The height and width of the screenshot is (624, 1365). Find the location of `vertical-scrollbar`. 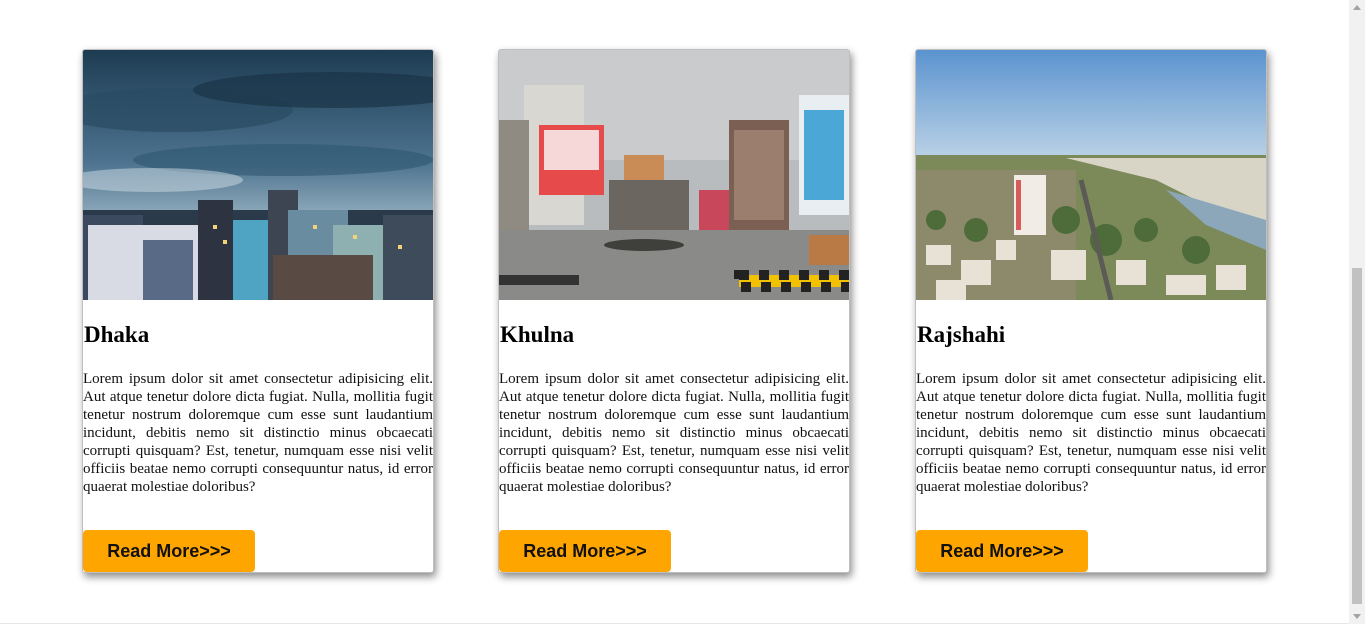

vertical-scrollbar is located at coordinates (1357, 312).